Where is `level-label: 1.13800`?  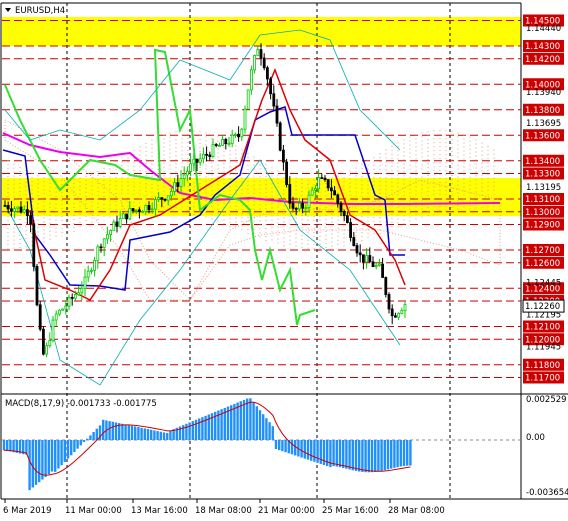
level-label: 1.13800 is located at coordinates (542, 111).